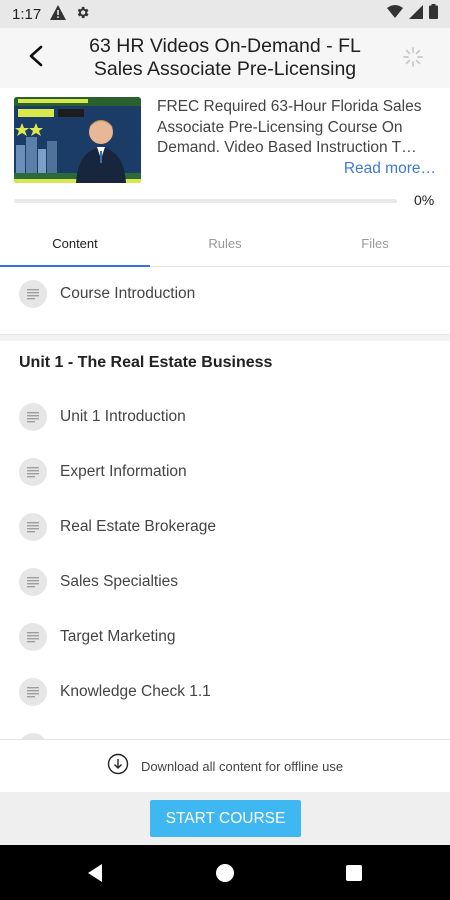  Describe the element at coordinates (225, 417) in the screenshot. I see `list-item-unit-1-introduction: Unit 1 Introduction` at that location.